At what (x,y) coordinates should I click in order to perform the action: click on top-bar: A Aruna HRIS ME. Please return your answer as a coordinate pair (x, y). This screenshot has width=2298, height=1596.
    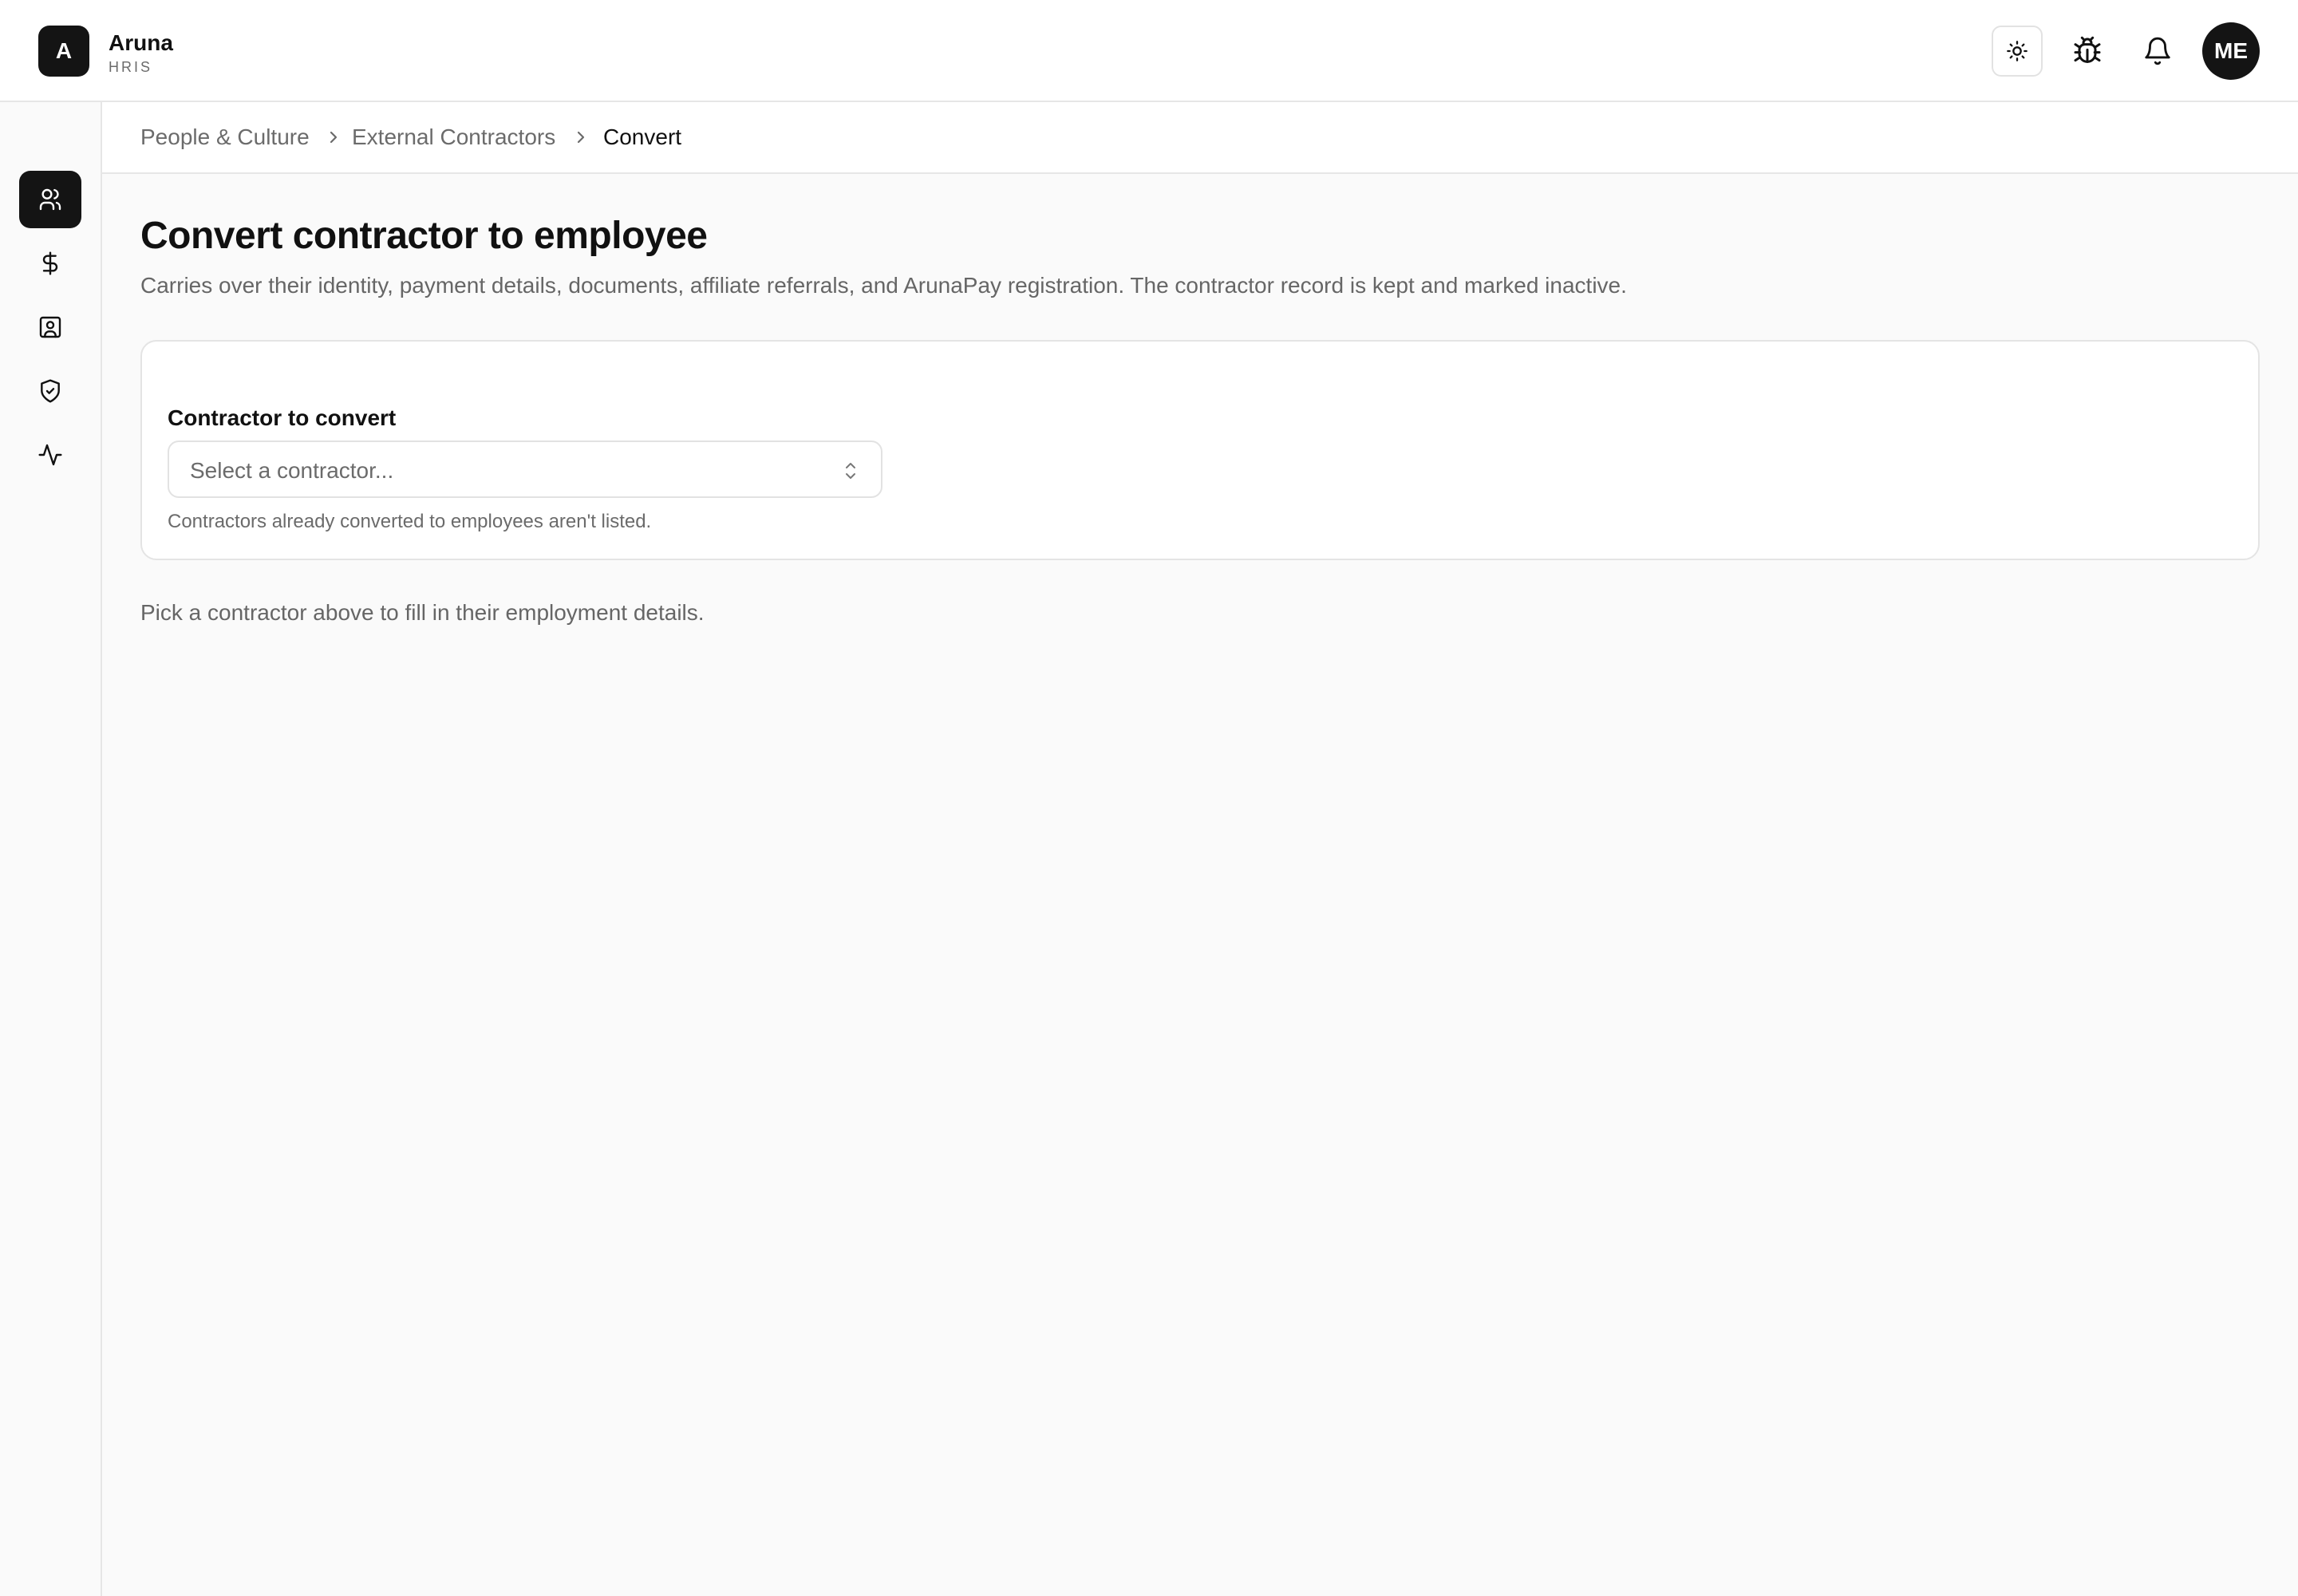
    Looking at the image, I should click on (1149, 51).